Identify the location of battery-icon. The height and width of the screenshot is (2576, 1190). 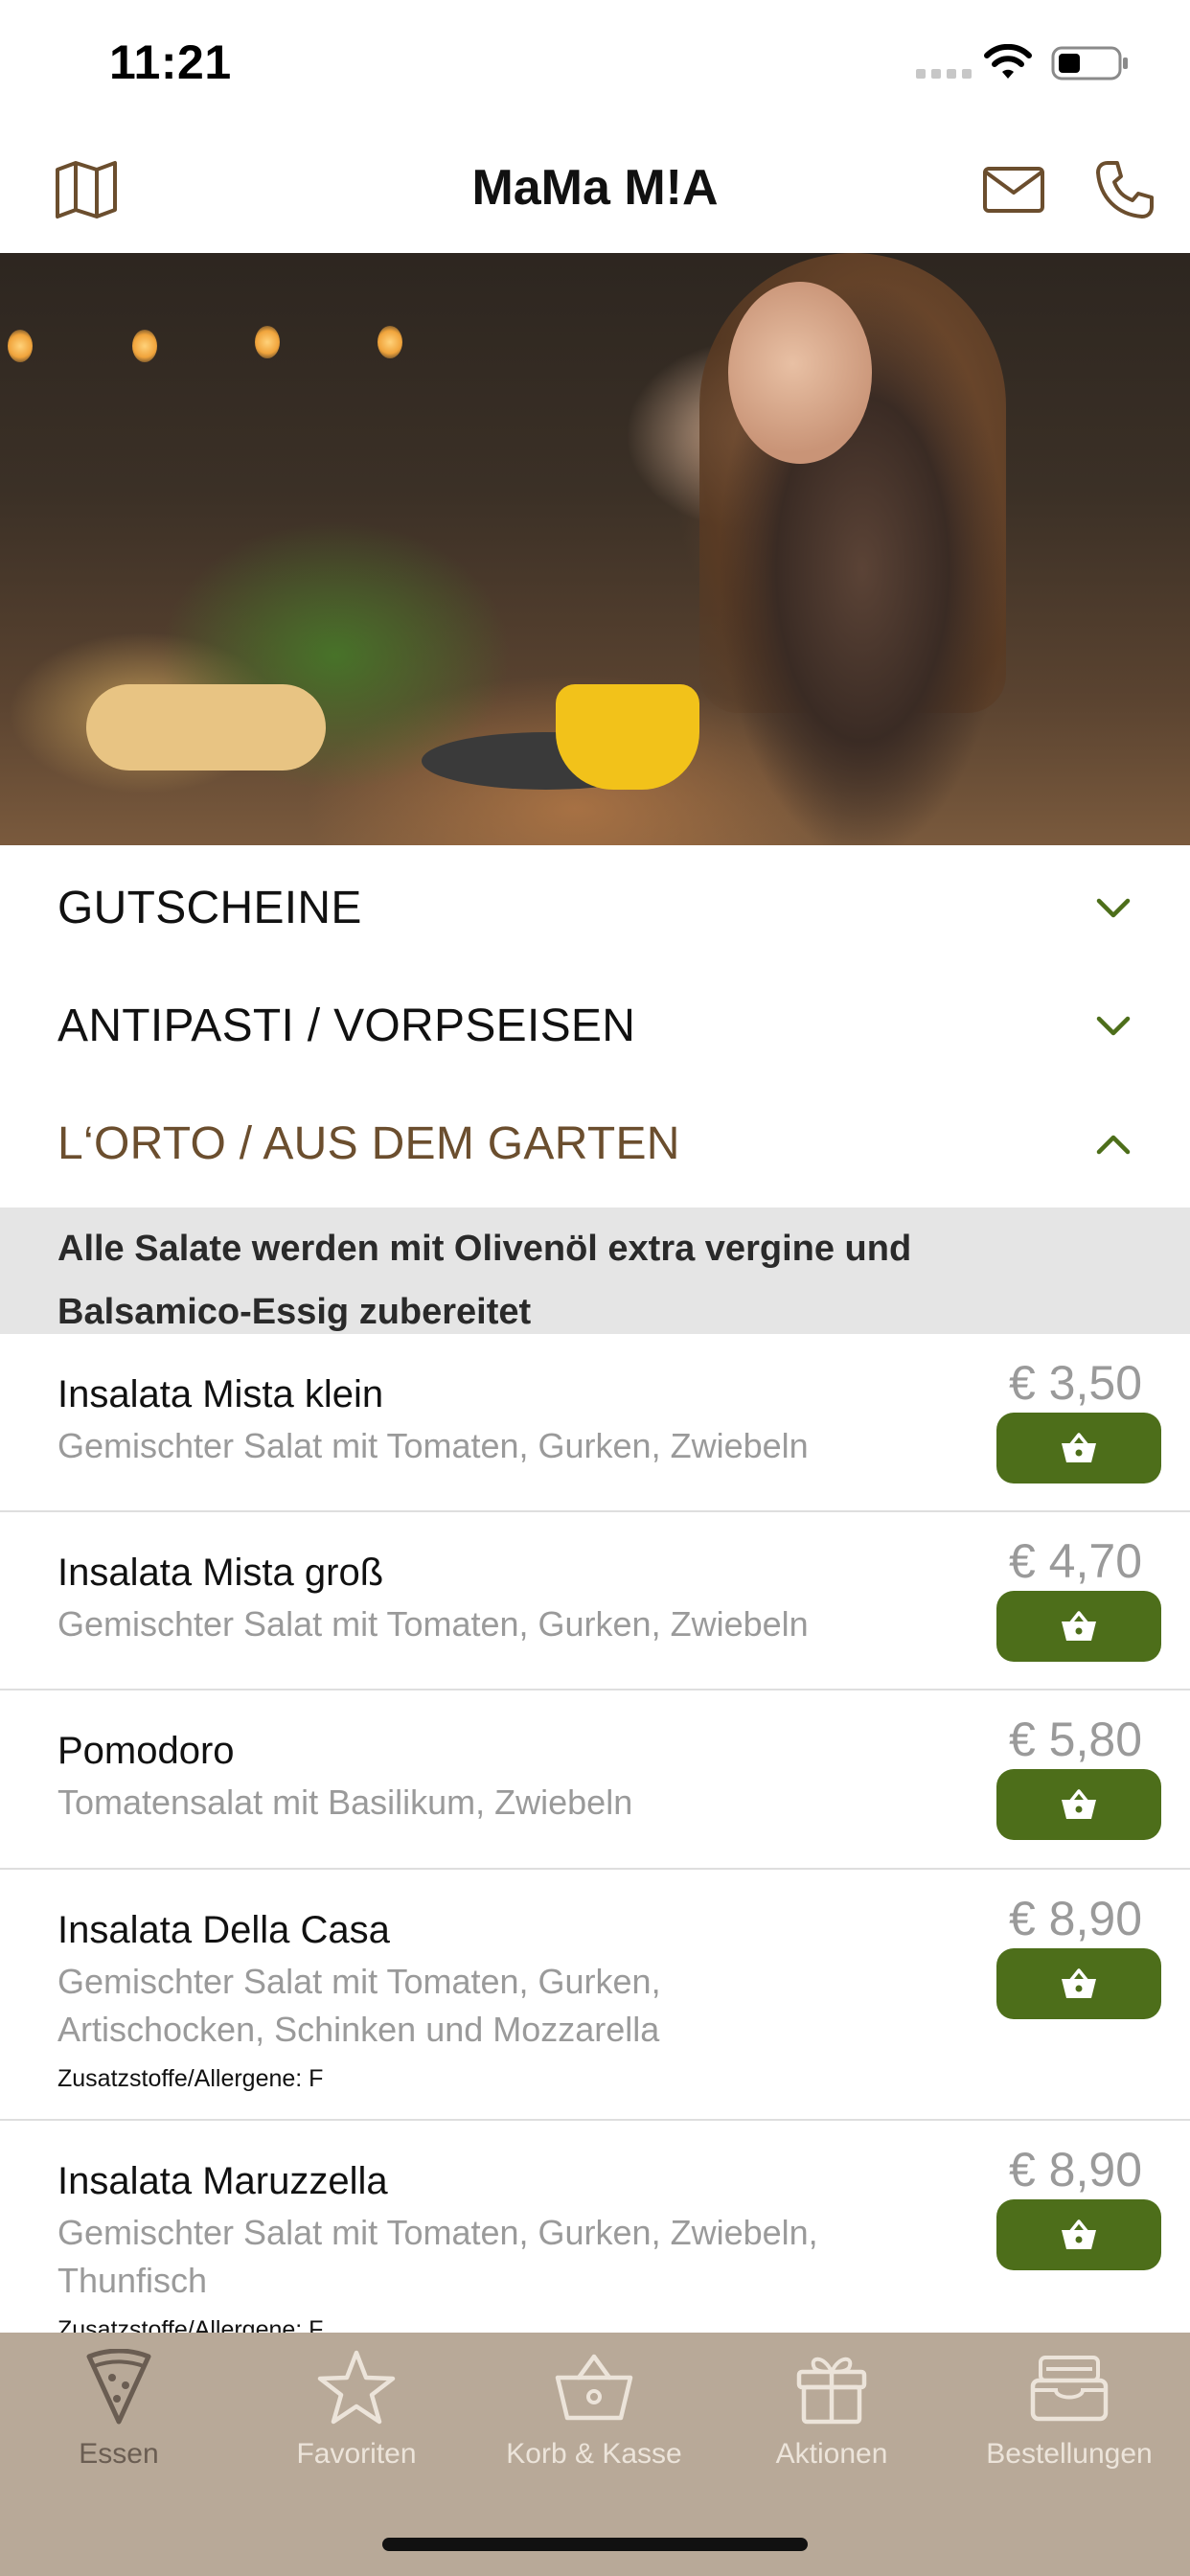
(1090, 63).